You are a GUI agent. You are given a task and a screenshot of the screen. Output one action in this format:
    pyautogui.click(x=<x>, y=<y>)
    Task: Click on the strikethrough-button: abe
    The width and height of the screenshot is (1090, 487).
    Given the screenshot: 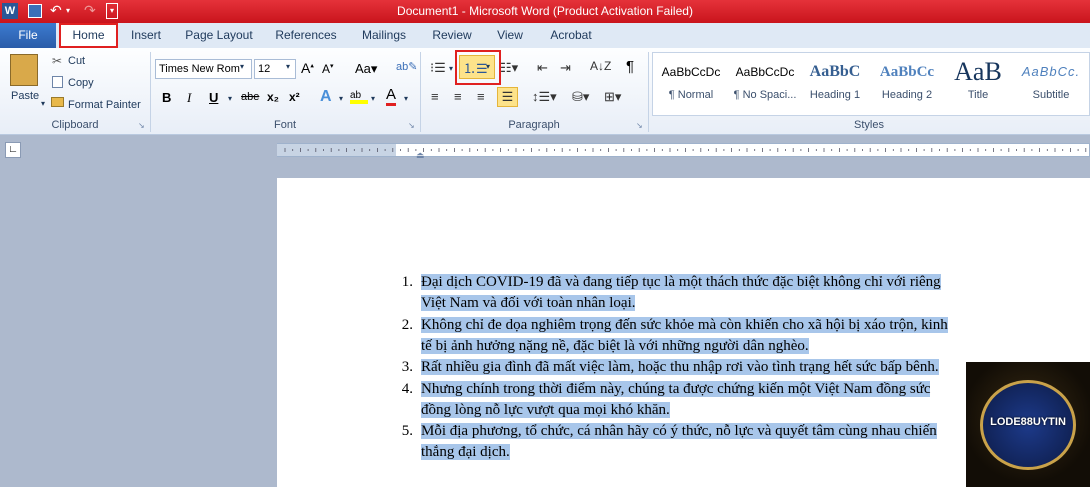 What is the action you would take?
    pyautogui.click(x=250, y=97)
    